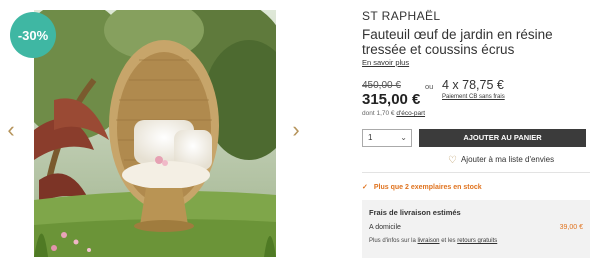 Image resolution: width=600 pixels, height=262 pixels. What do you see at coordinates (476, 172) in the screenshot?
I see `divider` at bounding box center [476, 172].